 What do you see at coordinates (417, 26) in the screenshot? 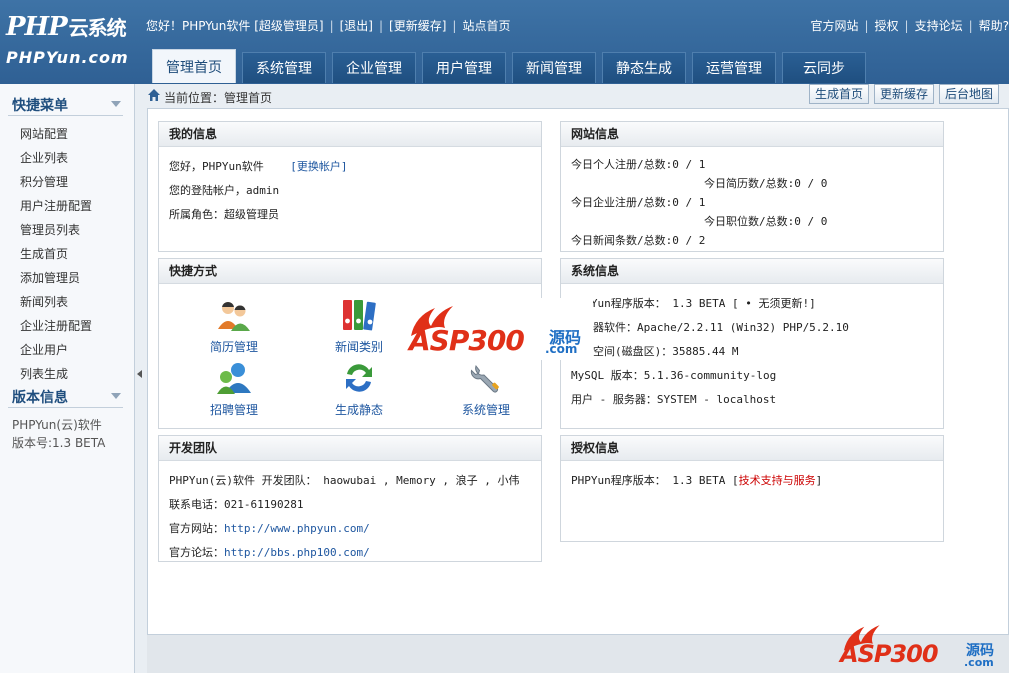
I see `refresh-cache-link: [更新缓存]` at bounding box center [417, 26].